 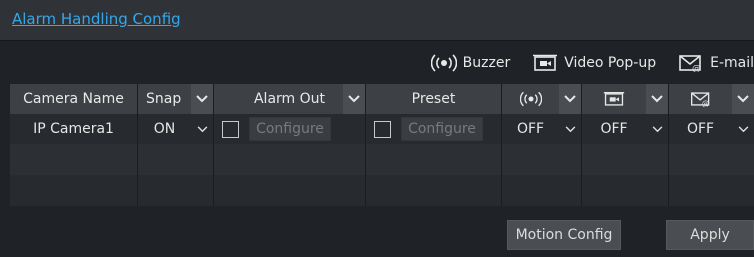 I want to click on header-email: @, so click(x=711, y=99).